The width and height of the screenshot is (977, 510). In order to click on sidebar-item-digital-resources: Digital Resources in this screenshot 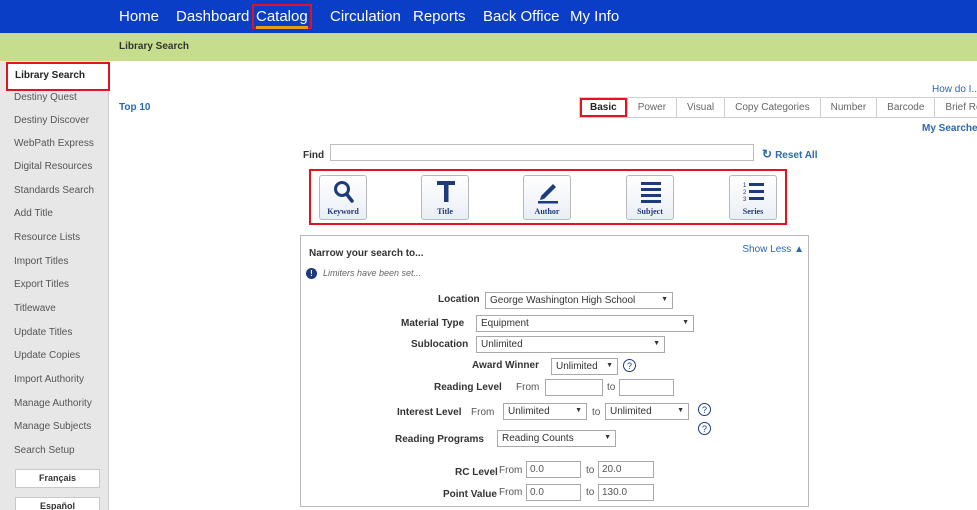, I will do `click(53, 166)`.